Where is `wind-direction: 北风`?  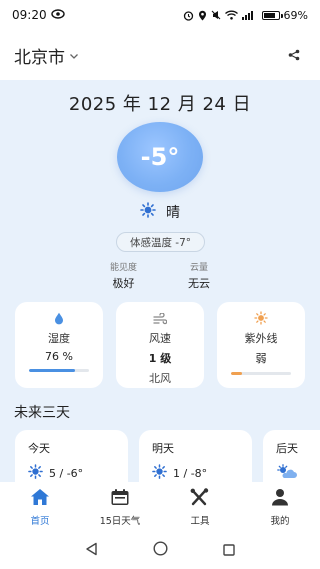 wind-direction: 北风 is located at coordinates (160, 378).